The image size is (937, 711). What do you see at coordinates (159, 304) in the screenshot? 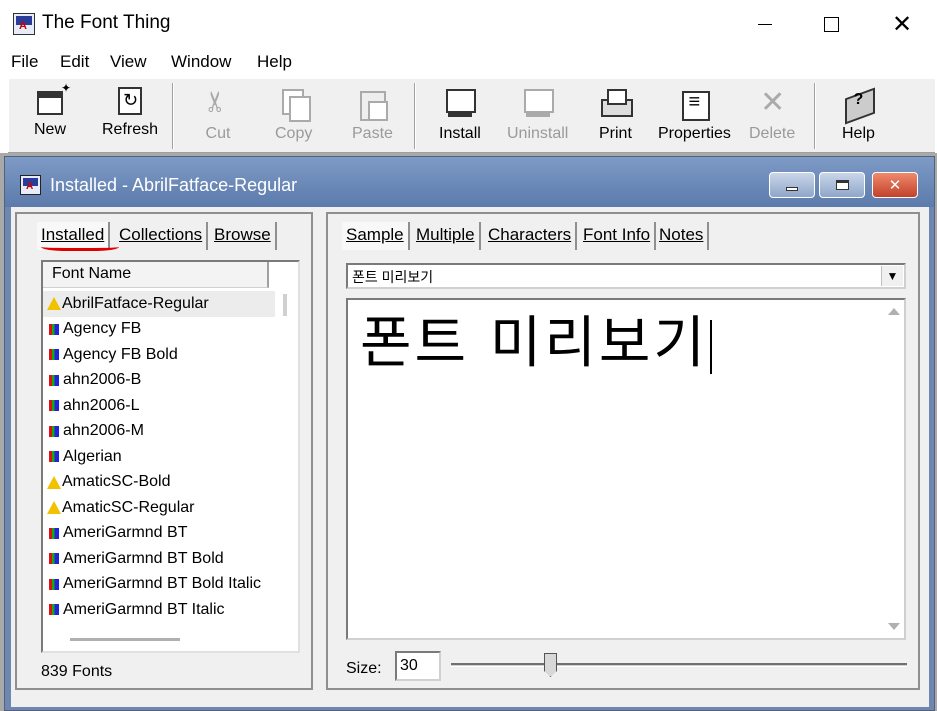
I see `list-item: AbrilFatface-Regular` at bounding box center [159, 304].